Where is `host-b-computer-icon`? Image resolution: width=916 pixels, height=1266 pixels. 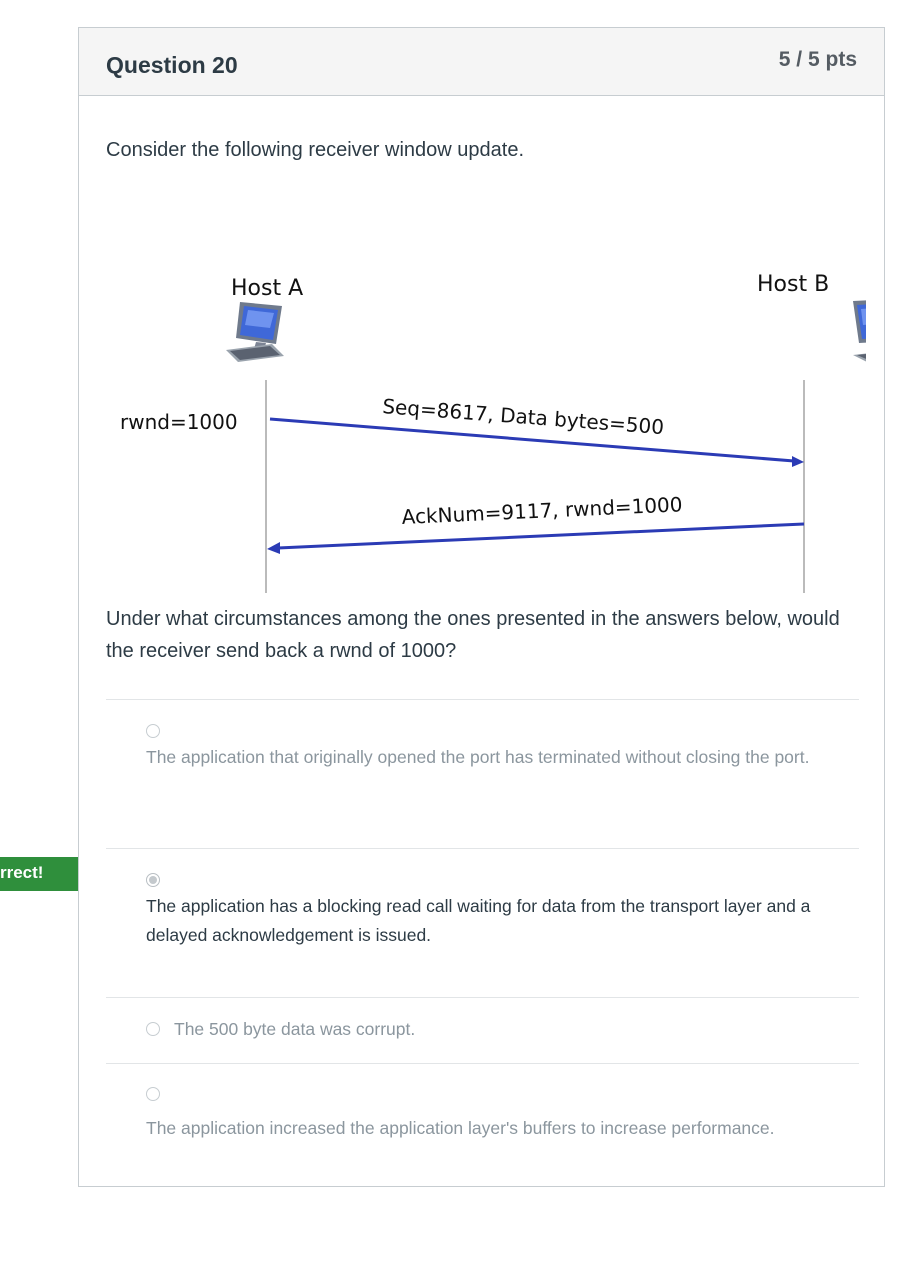 host-b-computer-icon is located at coordinates (859, 331).